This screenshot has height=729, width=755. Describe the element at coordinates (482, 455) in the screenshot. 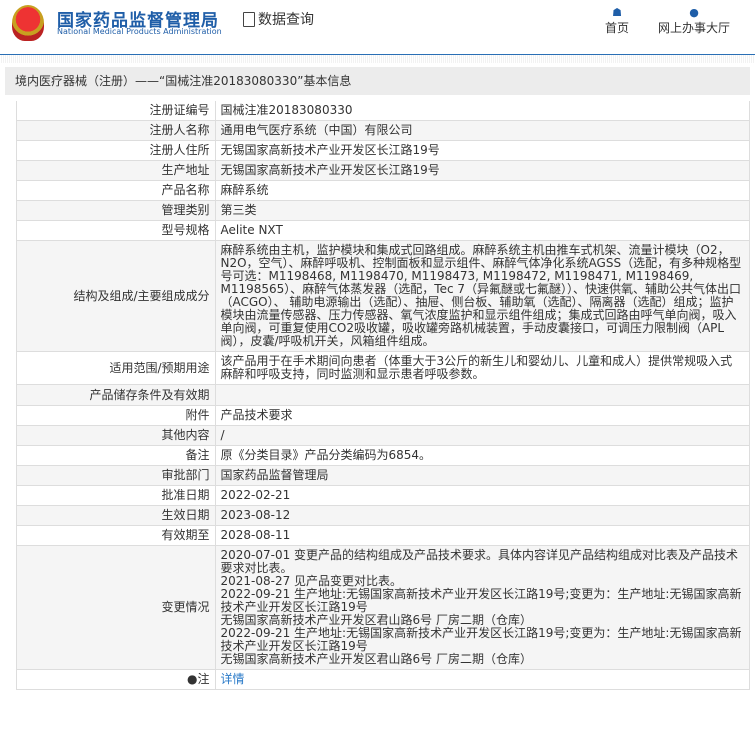

I see `field-value: 原《分类目录》产品分类编码为6854。` at that location.